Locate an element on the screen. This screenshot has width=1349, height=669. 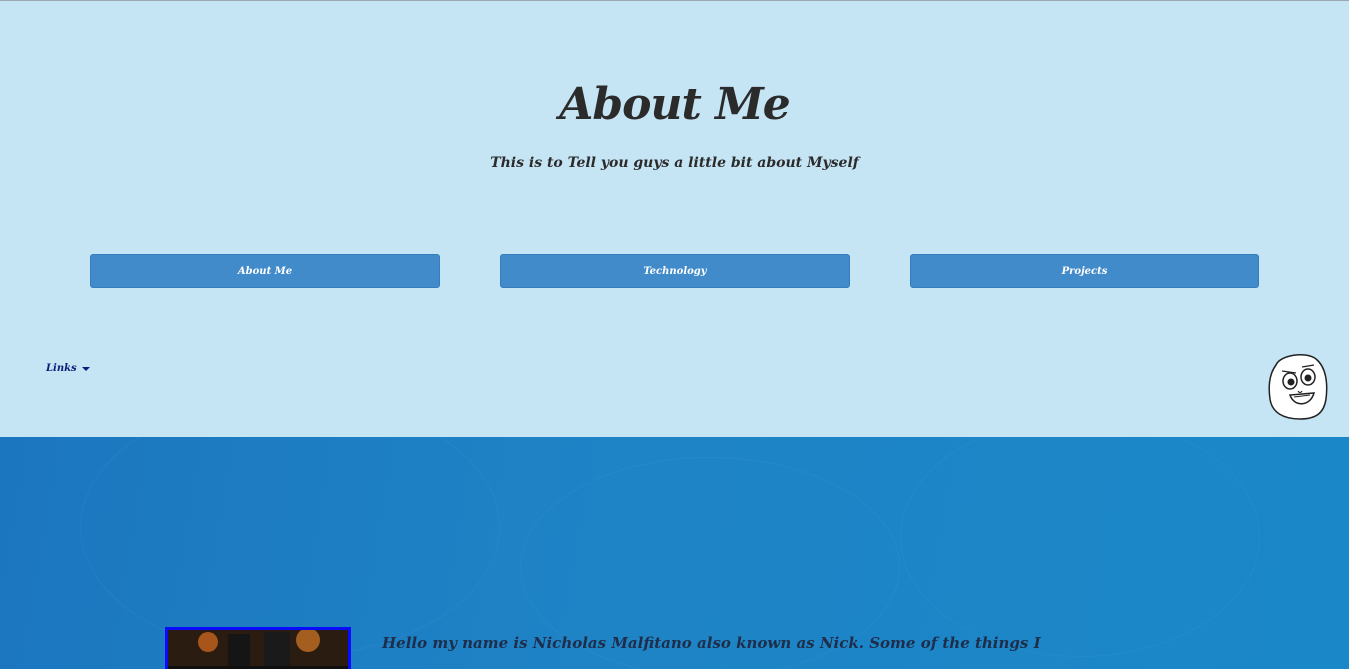
links-dropdown: Links is located at coordinates (68, 368).